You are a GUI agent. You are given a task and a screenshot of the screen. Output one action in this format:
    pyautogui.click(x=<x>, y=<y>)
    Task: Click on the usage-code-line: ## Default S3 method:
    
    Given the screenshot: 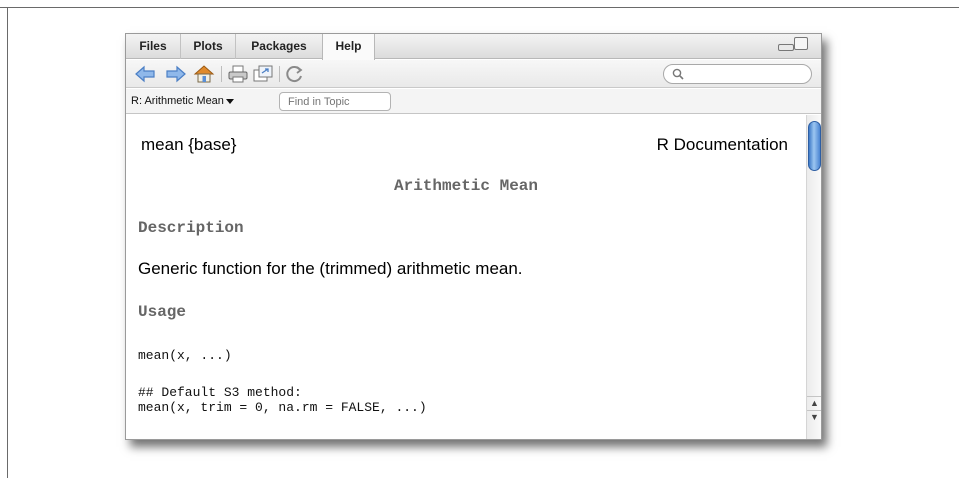 What is the action you would take?
    pyautogui.click(x=220, y=392)
    